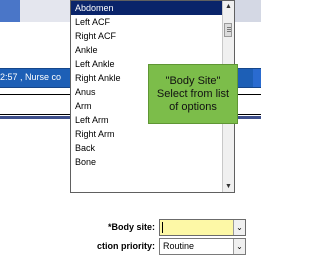 This screenshot has width=320, height=256. What do you see at coordinates (228, 186) in the screenshot?
I see `scroll-down-icon: ▼` at bounding box center [228, 186].